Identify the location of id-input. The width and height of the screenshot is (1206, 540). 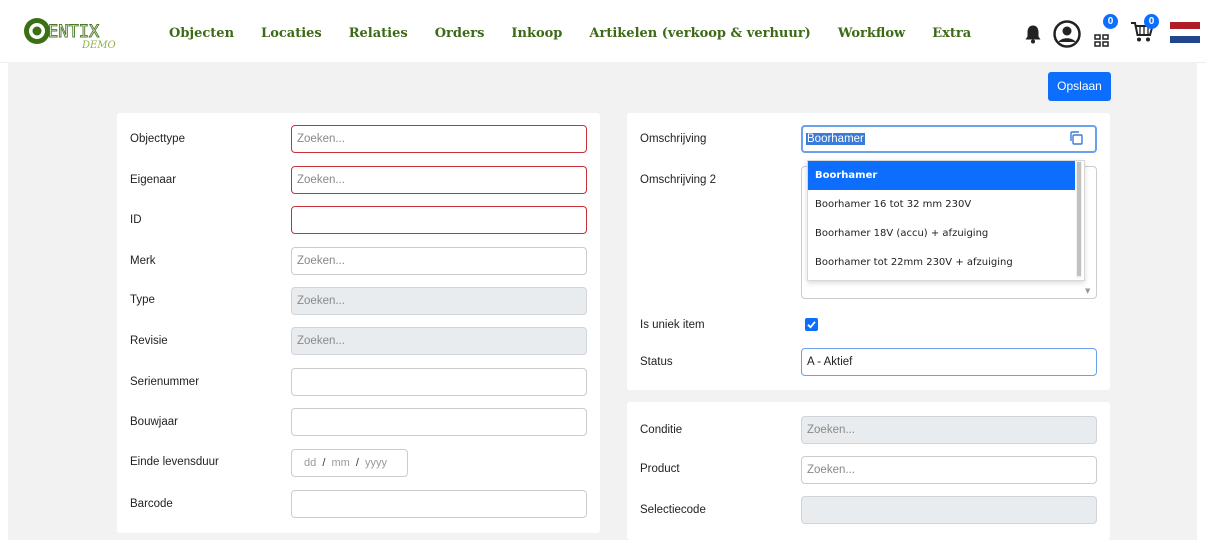
(439, 220).